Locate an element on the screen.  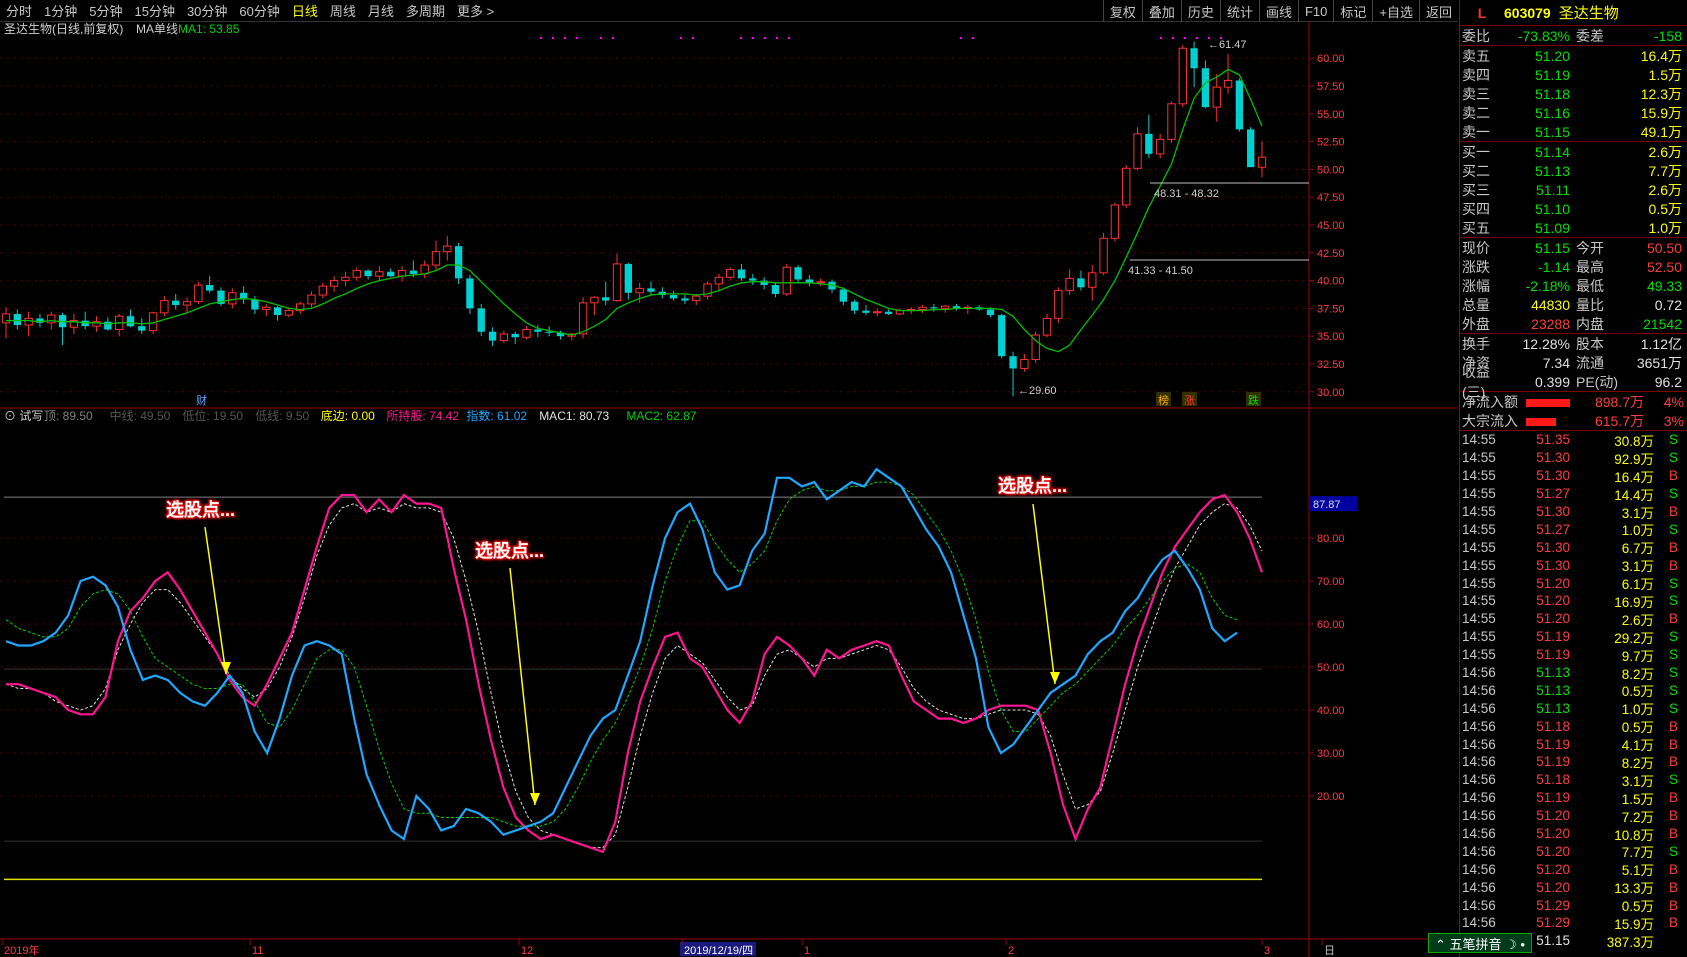
bid-row-4: 买五 51.09 1.0万 is located at coordinates (1572, 227).